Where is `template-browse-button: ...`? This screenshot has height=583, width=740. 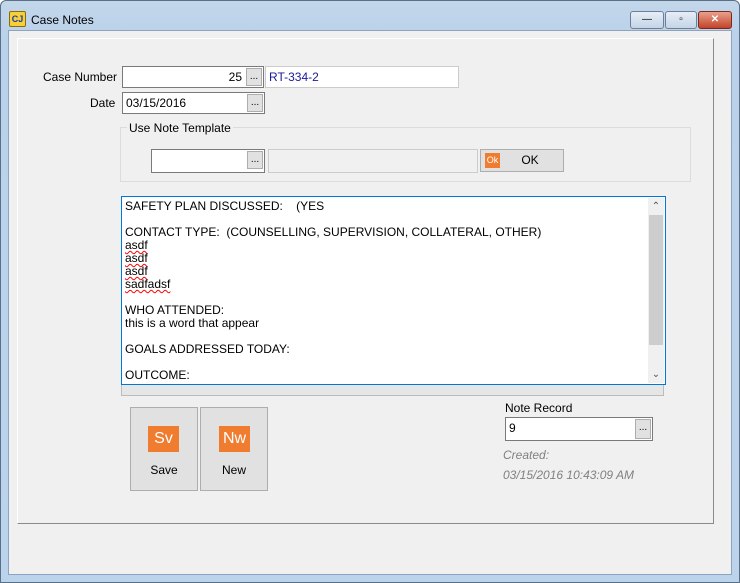 template-browse-button: ... is located at coordinates (255, 160).